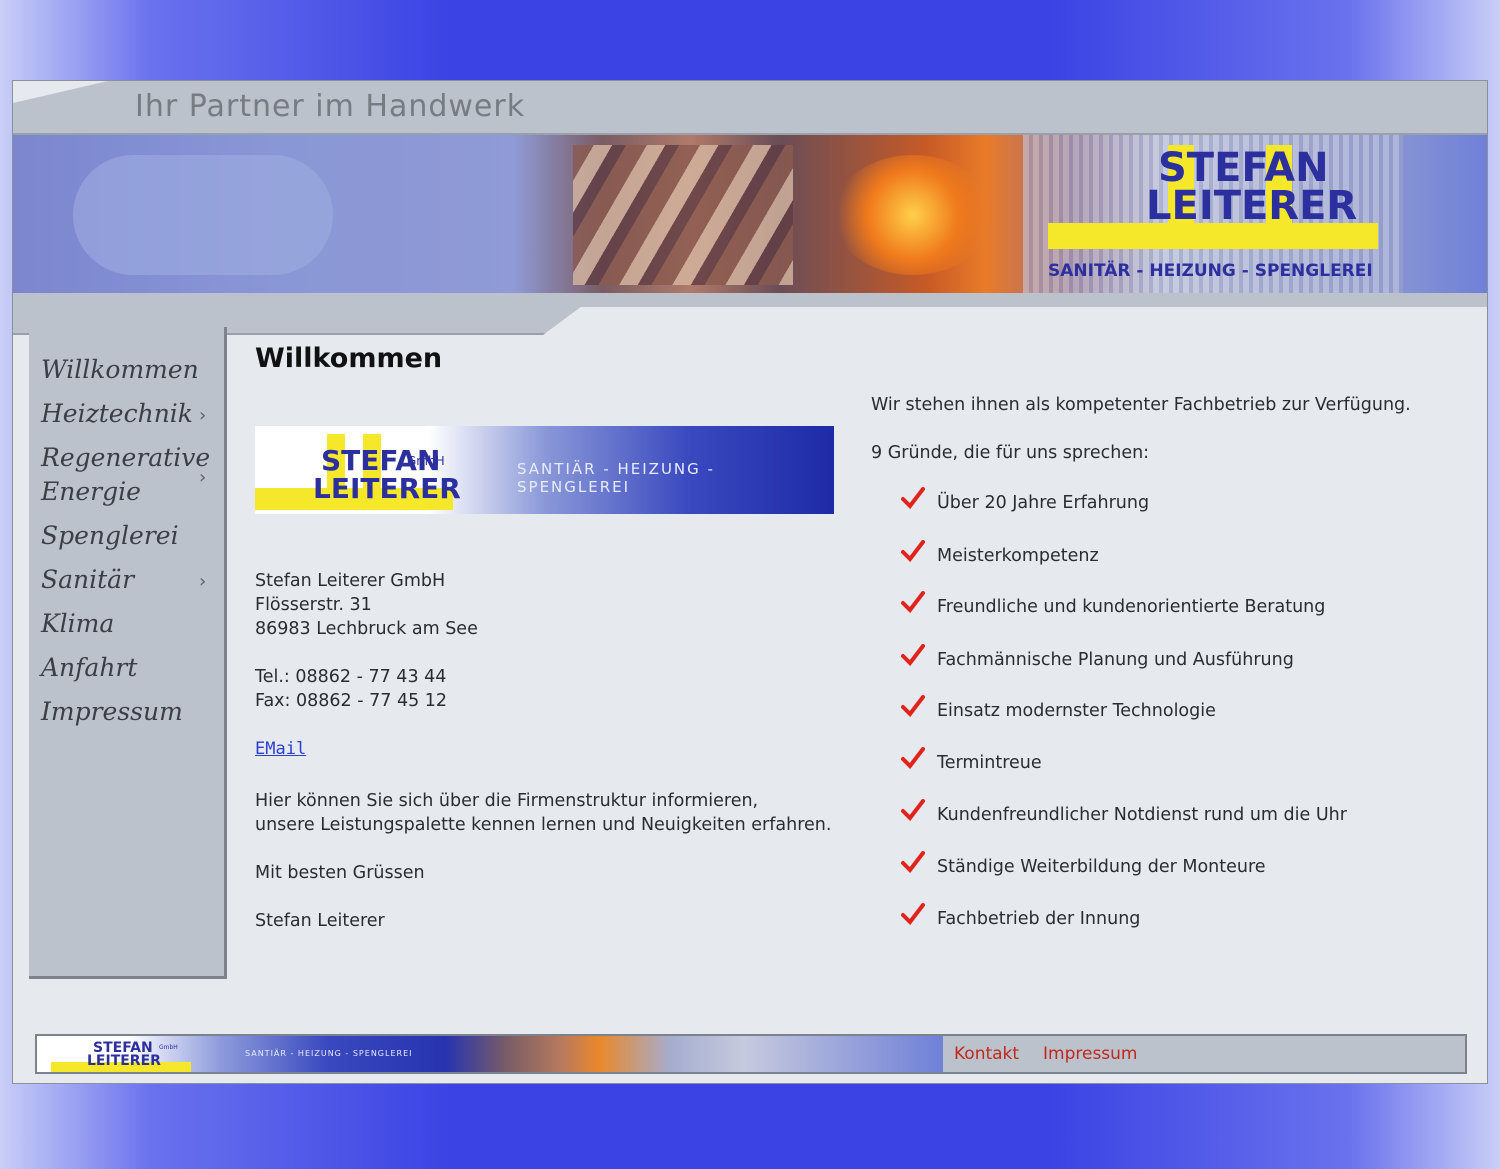 The width and height of the screenshot is (1500, 1169). What do you see at coordinates (1101, 867) in the screenshot?
I see `reason-text: Ständige Weiterbildung der Monteure` at bounding box center [1101, 867].